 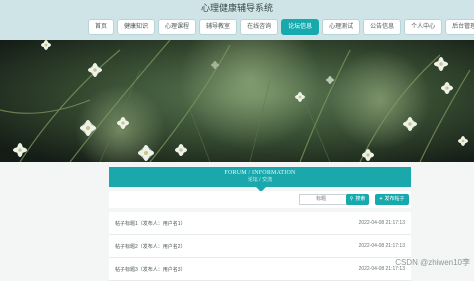 I want to click on list-item: 帖子标题3（发布人：用户名3） 2022-04-08 21:17:13, so click(x=260, y=269).